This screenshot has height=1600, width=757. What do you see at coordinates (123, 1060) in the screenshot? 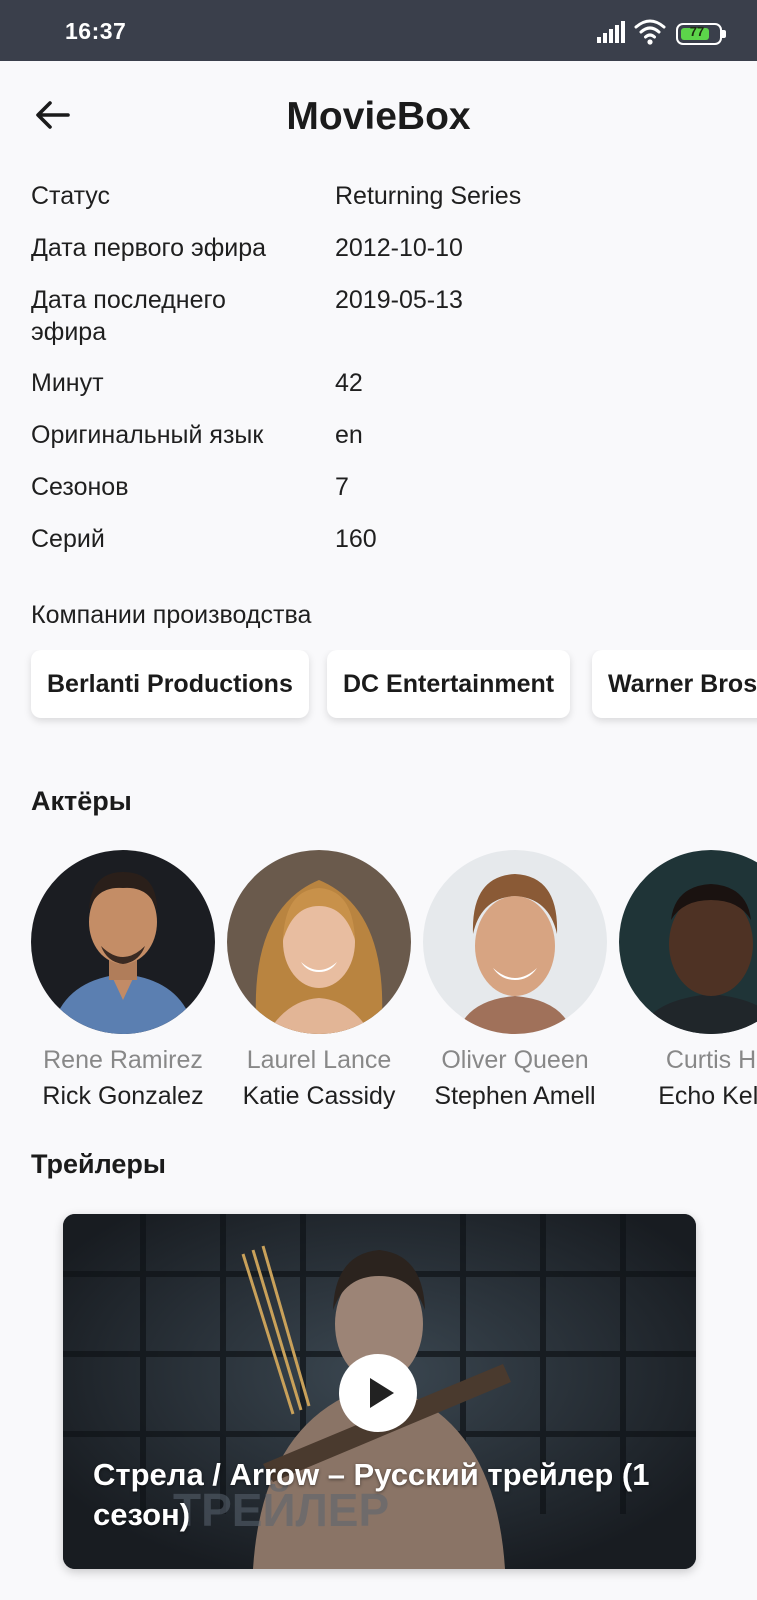
I see `actor-character: Rene Ramirez` at bounding box center [123, 1060].